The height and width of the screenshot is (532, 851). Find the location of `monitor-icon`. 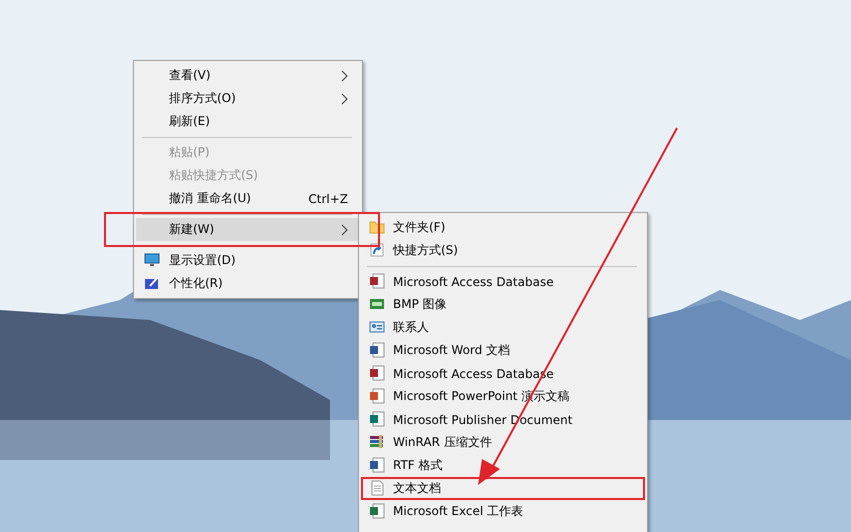

monitor-icon is located at coordinates (152, 260).